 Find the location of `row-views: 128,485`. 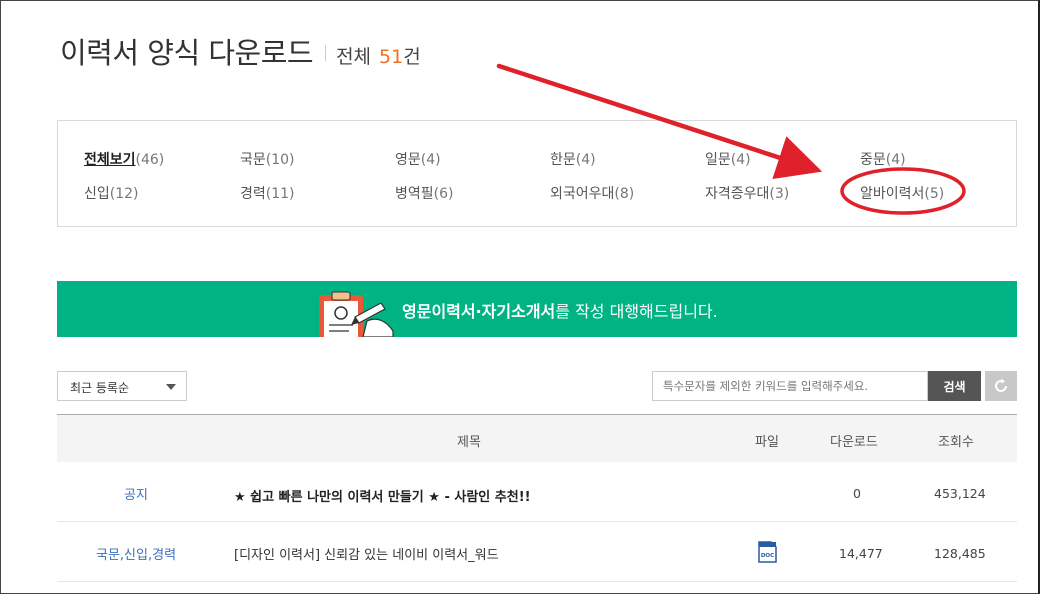

row-views: 128,485 is located at coordinates (960, 553).